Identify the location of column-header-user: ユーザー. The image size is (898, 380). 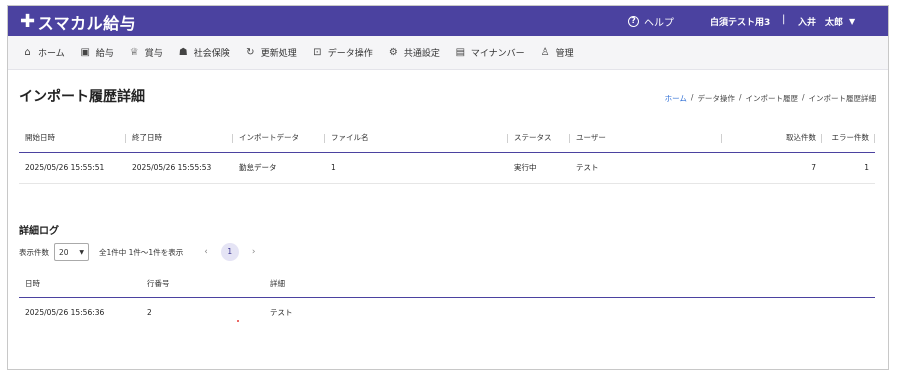
(646, 138).